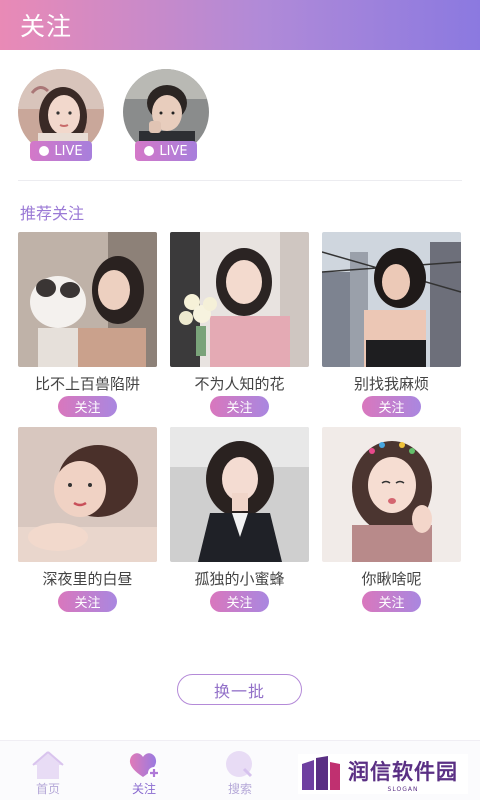  Describe the element at coordinates (239, 764) in the screenshot. I see `search-icon` at that location.